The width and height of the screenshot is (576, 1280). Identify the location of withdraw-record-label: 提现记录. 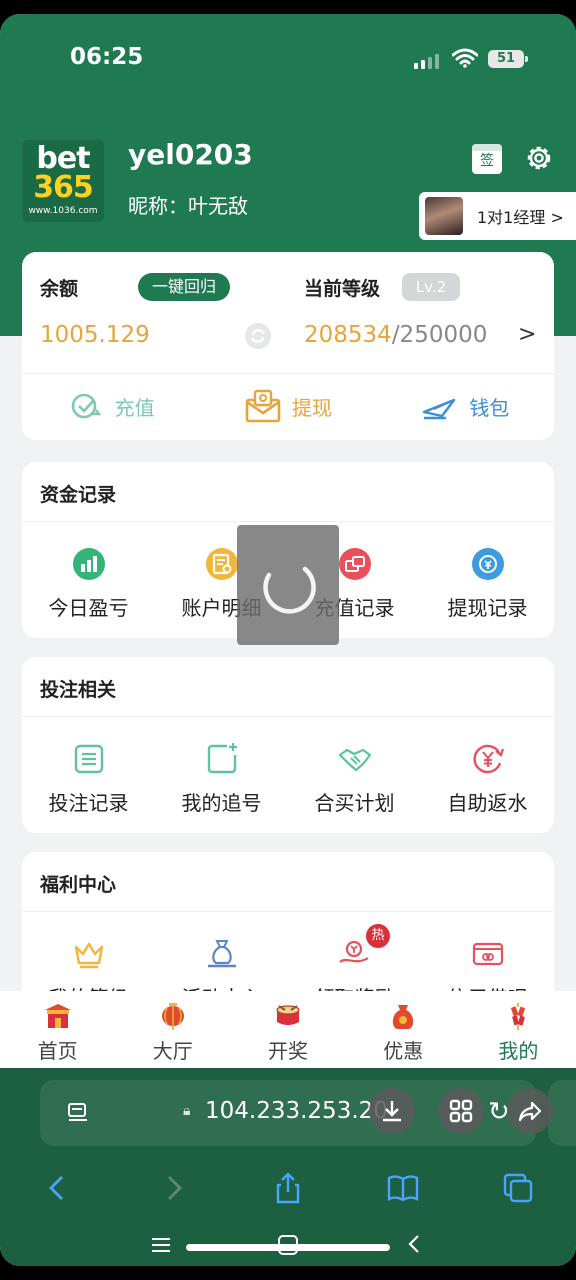
(487, 608).